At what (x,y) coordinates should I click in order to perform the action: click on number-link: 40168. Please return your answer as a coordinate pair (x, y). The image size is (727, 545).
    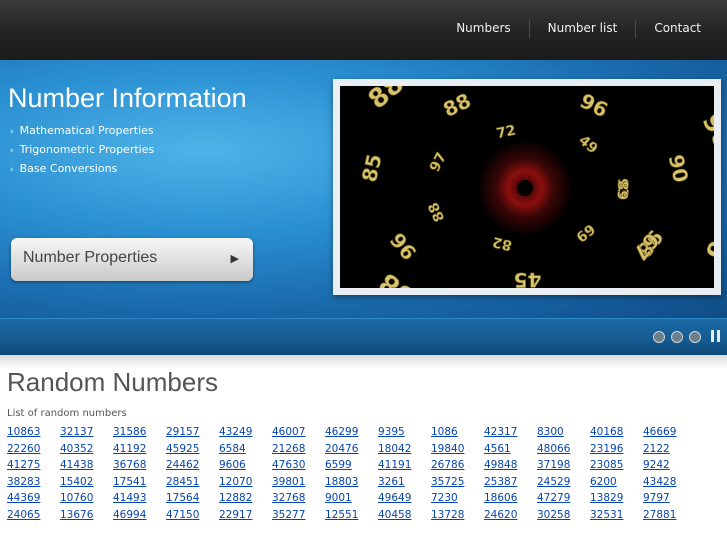
    Looking at the image, I should click on (606, 432).